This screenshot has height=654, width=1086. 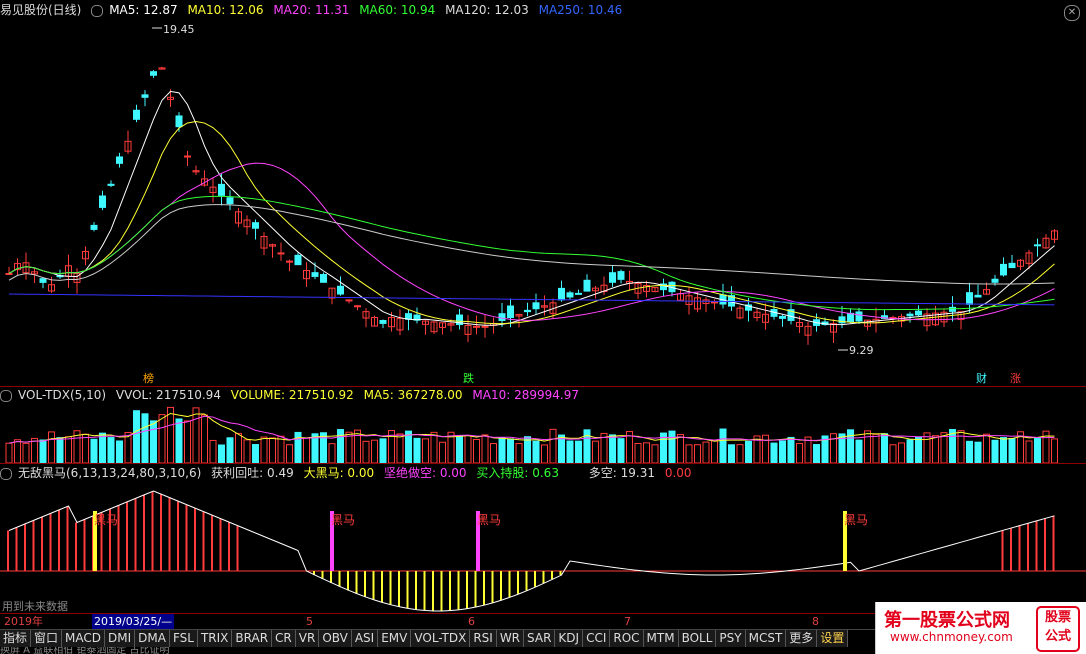 What do you see at coordinates (802, 638) in the screenshot?
I see `tab-24: 更多` at bounding box center [802, 638].